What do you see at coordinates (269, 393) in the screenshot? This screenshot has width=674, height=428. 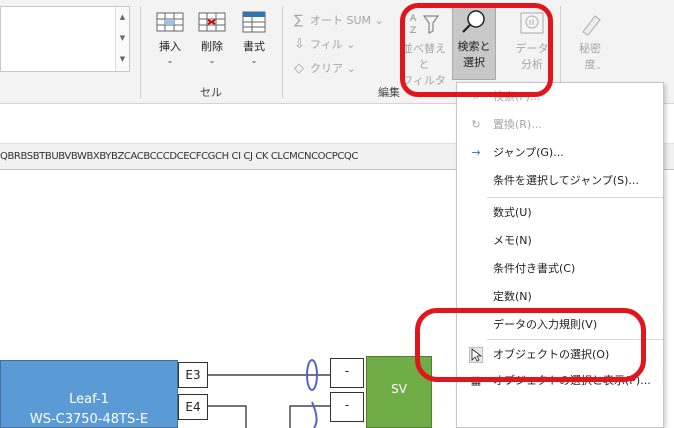 I see `connection-lines` at bounding box center [269, 393].